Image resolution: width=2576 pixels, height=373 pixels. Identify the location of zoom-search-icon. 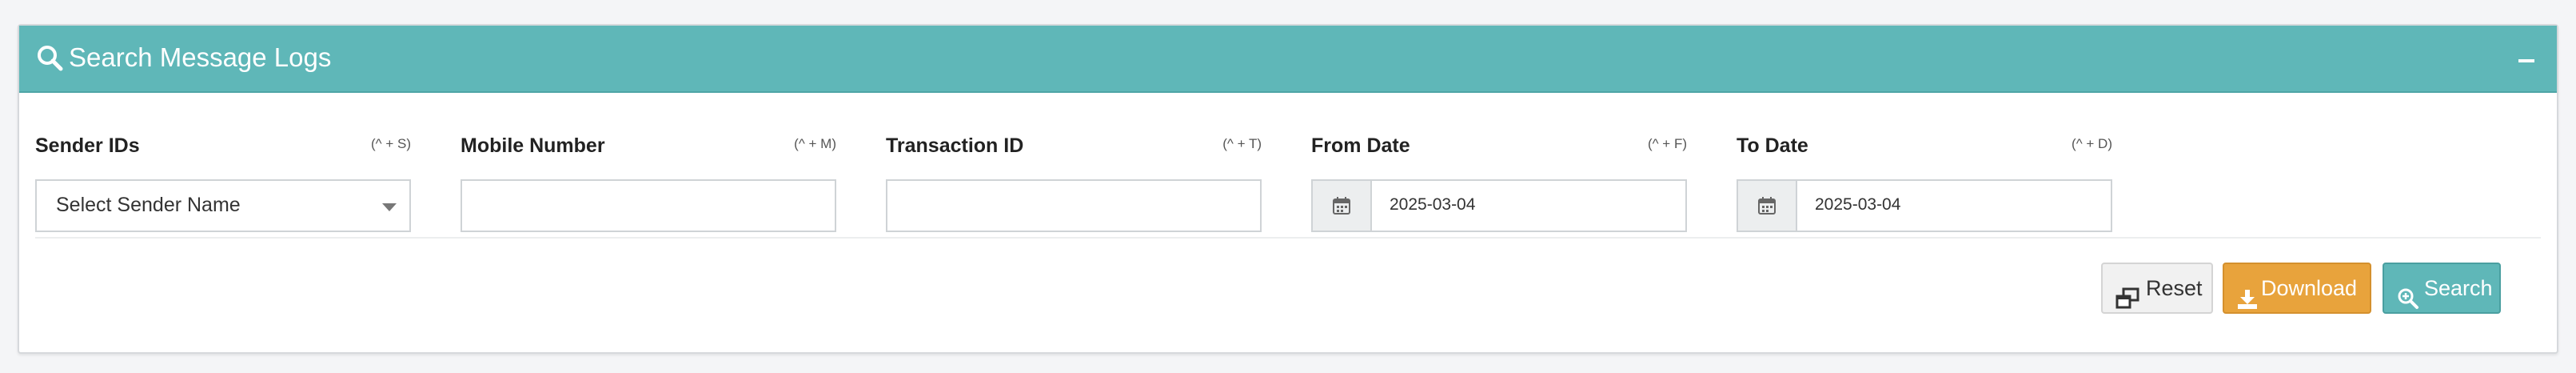
(2408, 303).